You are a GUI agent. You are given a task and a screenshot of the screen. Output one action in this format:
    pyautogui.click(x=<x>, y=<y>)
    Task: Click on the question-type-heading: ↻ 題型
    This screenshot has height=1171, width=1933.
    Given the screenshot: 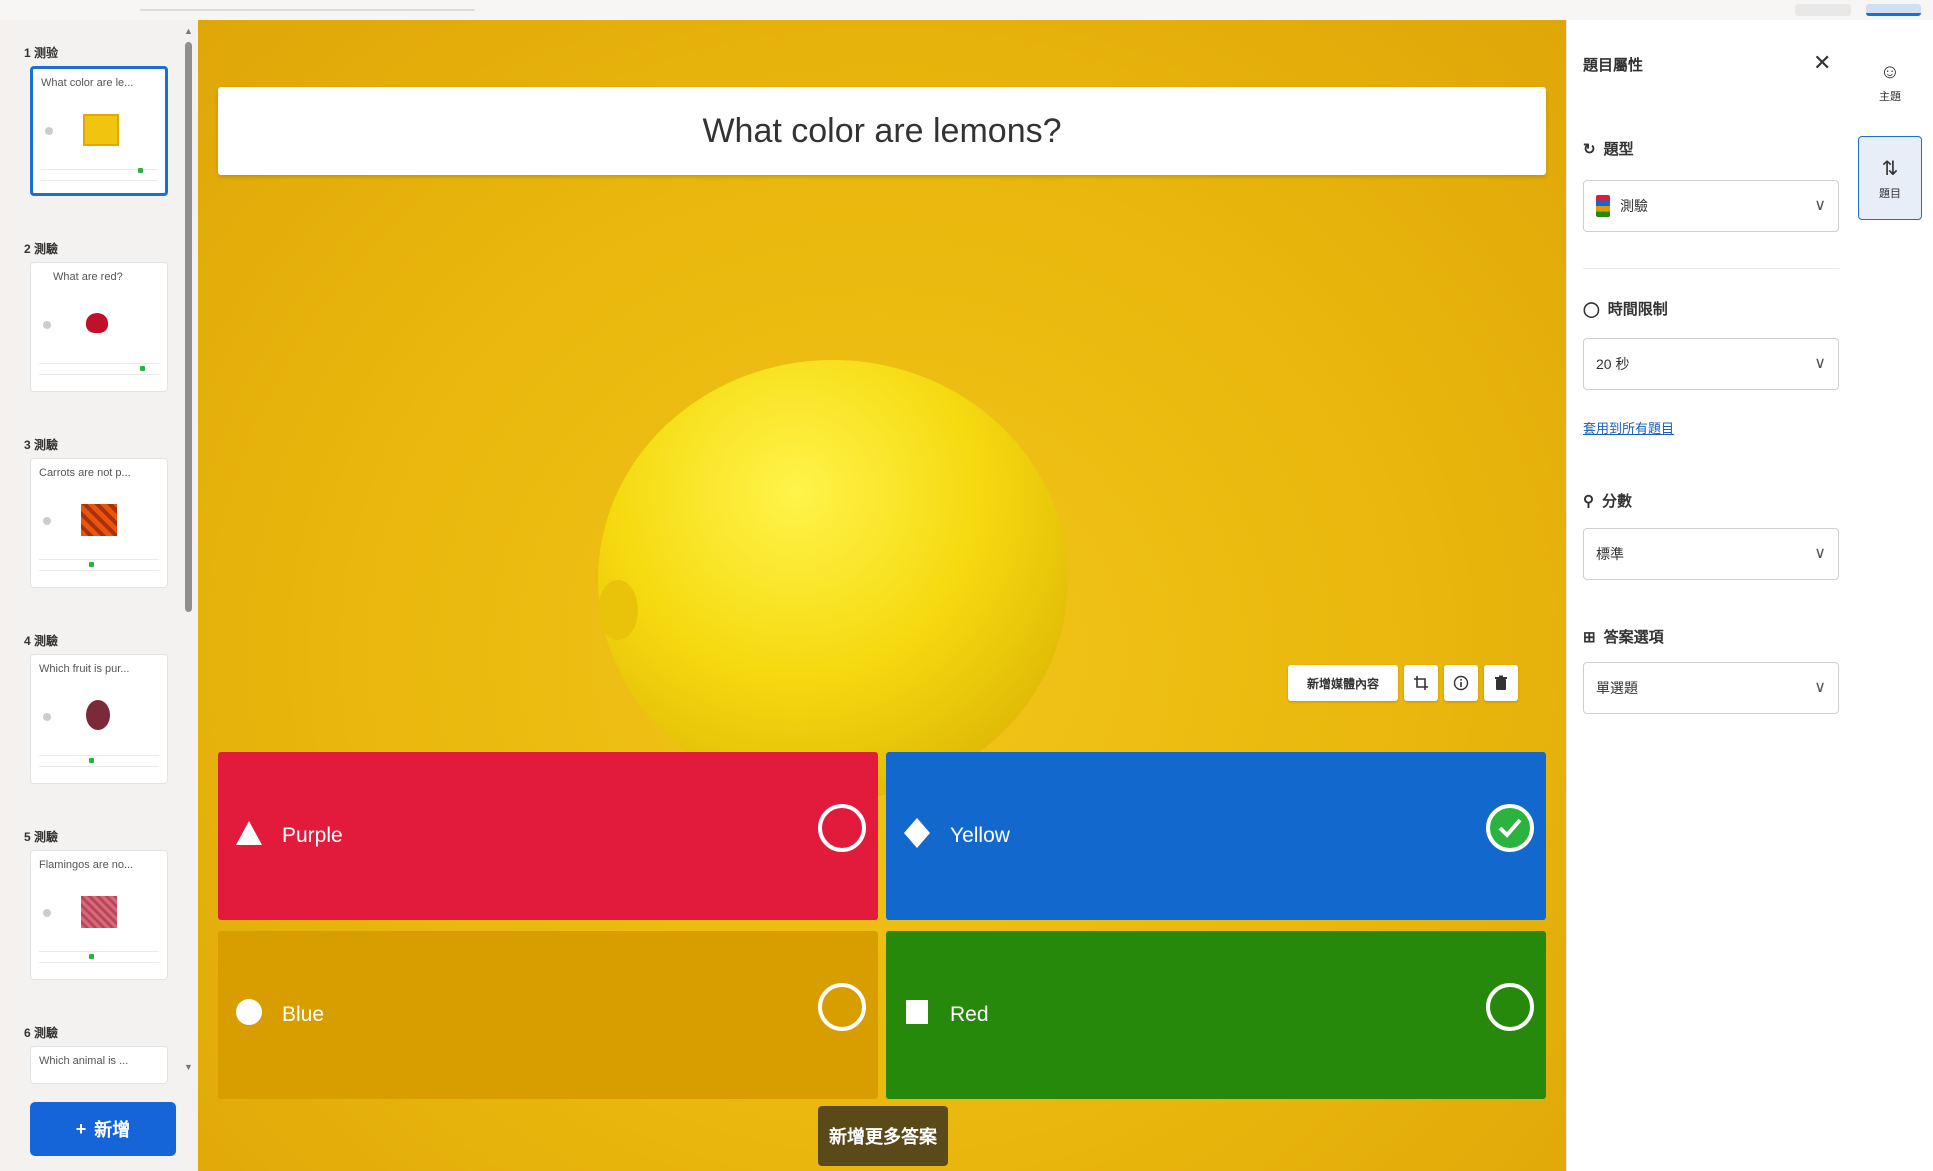 What is the action you would take?
    pyautogui.click(x=1608, y=148)
    